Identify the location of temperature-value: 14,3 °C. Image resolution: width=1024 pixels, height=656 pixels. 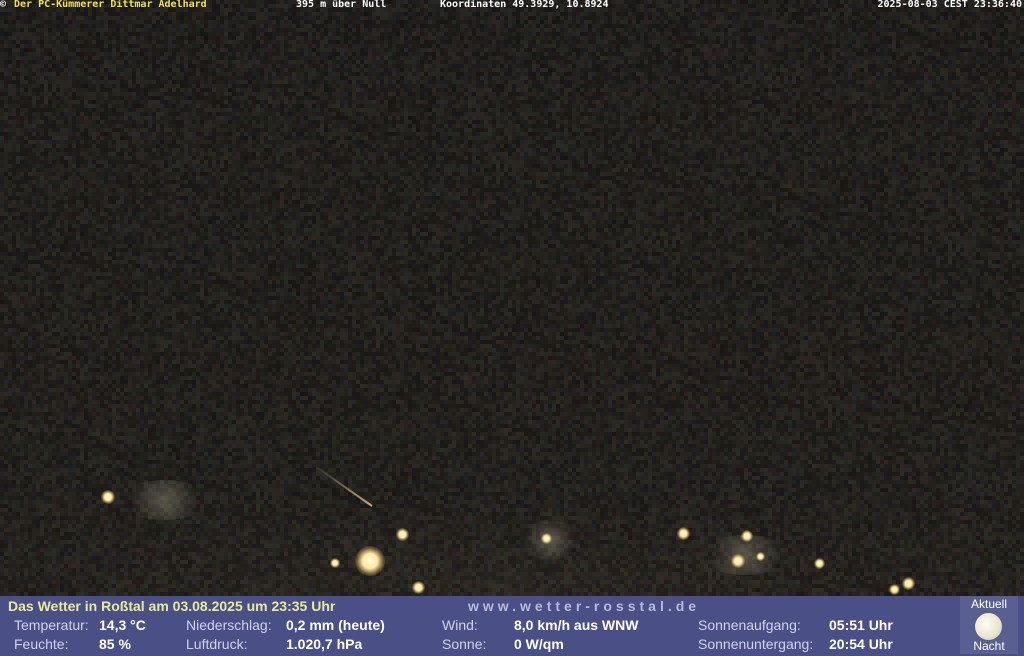
(122, 625).